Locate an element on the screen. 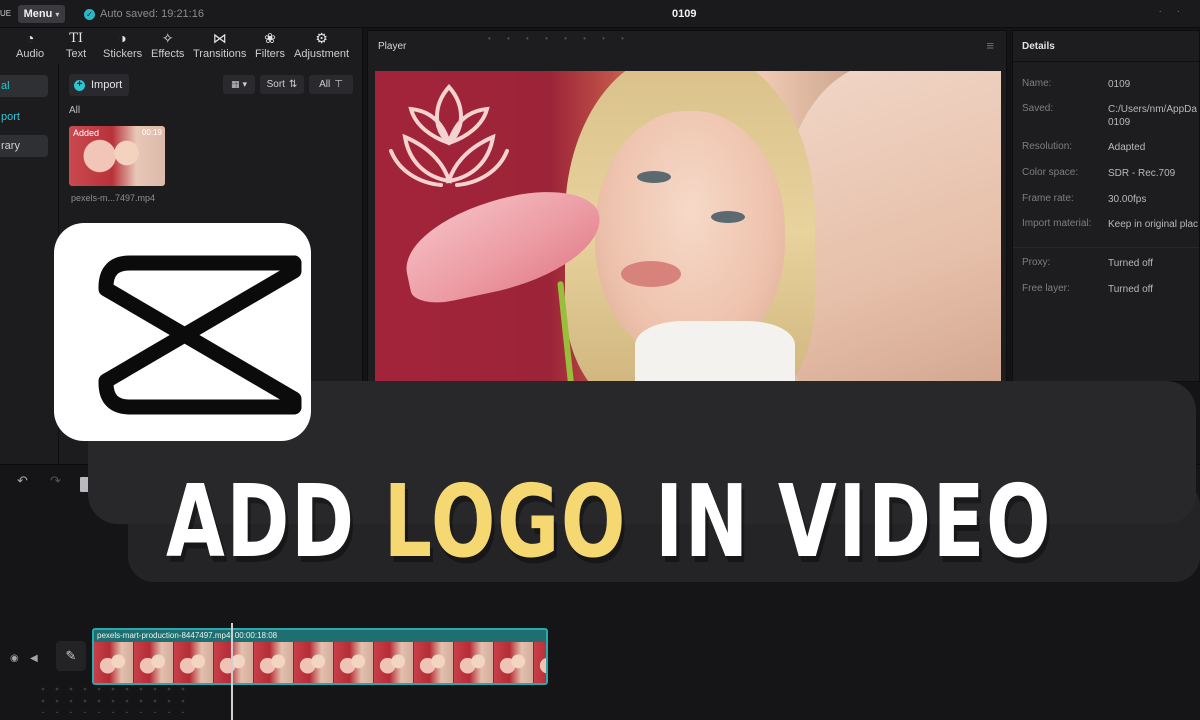 This screenshot has height=720, width=1200. tab-label: Filters is located at coordinates (270, 54).